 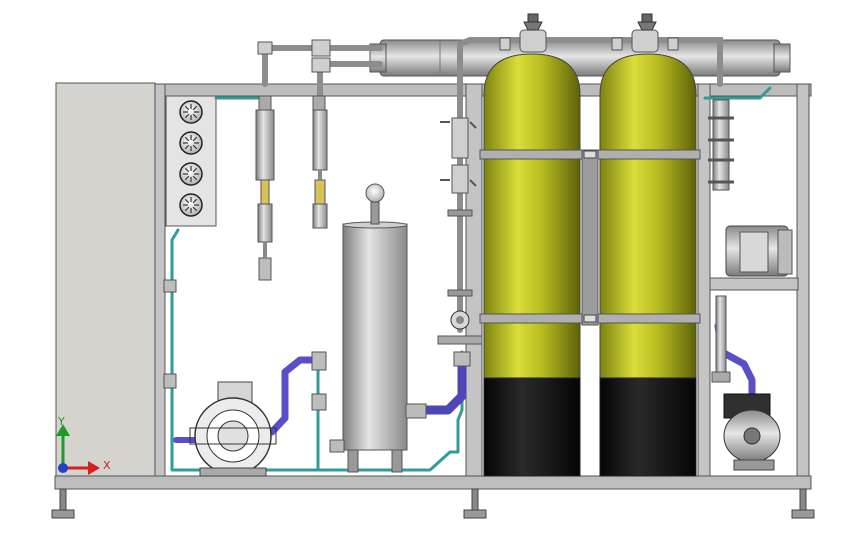 What do you see at coordinates (105, 279) in the screenshot?
I see `electrical-cabinet` at bounding box center [105, 279].